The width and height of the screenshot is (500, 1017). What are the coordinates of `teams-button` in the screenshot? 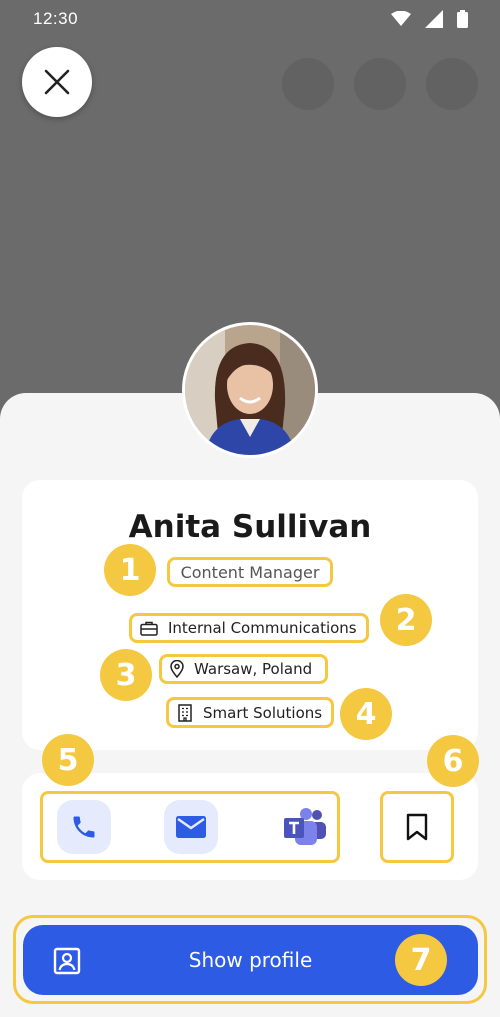 It's located at (305, 827).